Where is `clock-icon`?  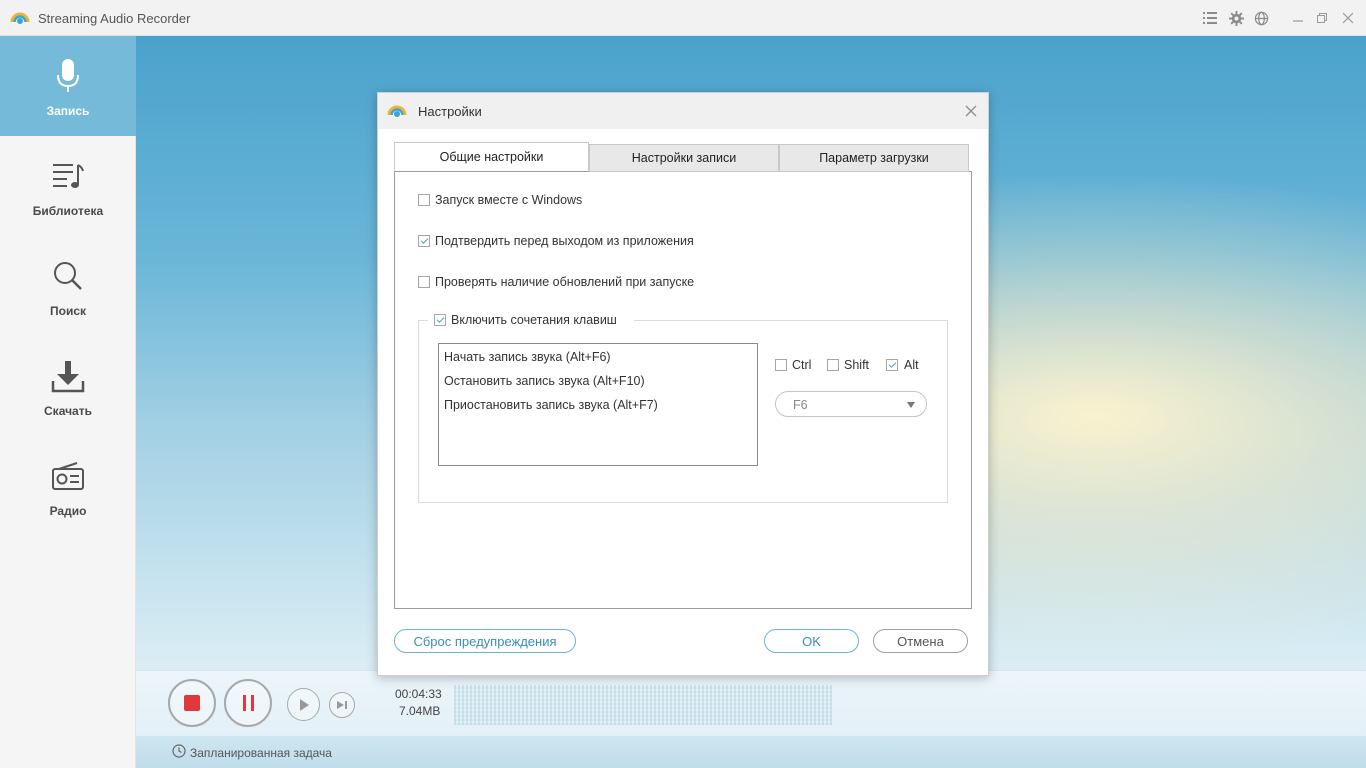 clock-icon is located at coordinates (179, 751).